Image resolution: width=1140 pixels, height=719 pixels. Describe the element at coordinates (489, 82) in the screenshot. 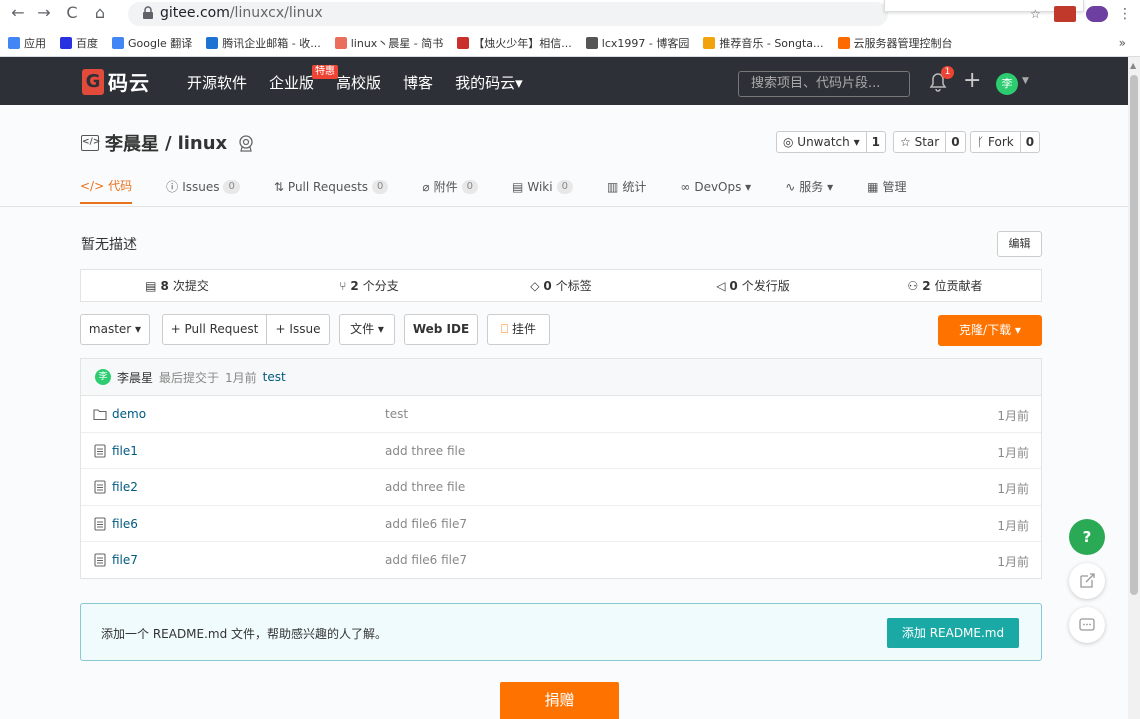

I see `nav-my-gitee: 我的码云▾` at that location.